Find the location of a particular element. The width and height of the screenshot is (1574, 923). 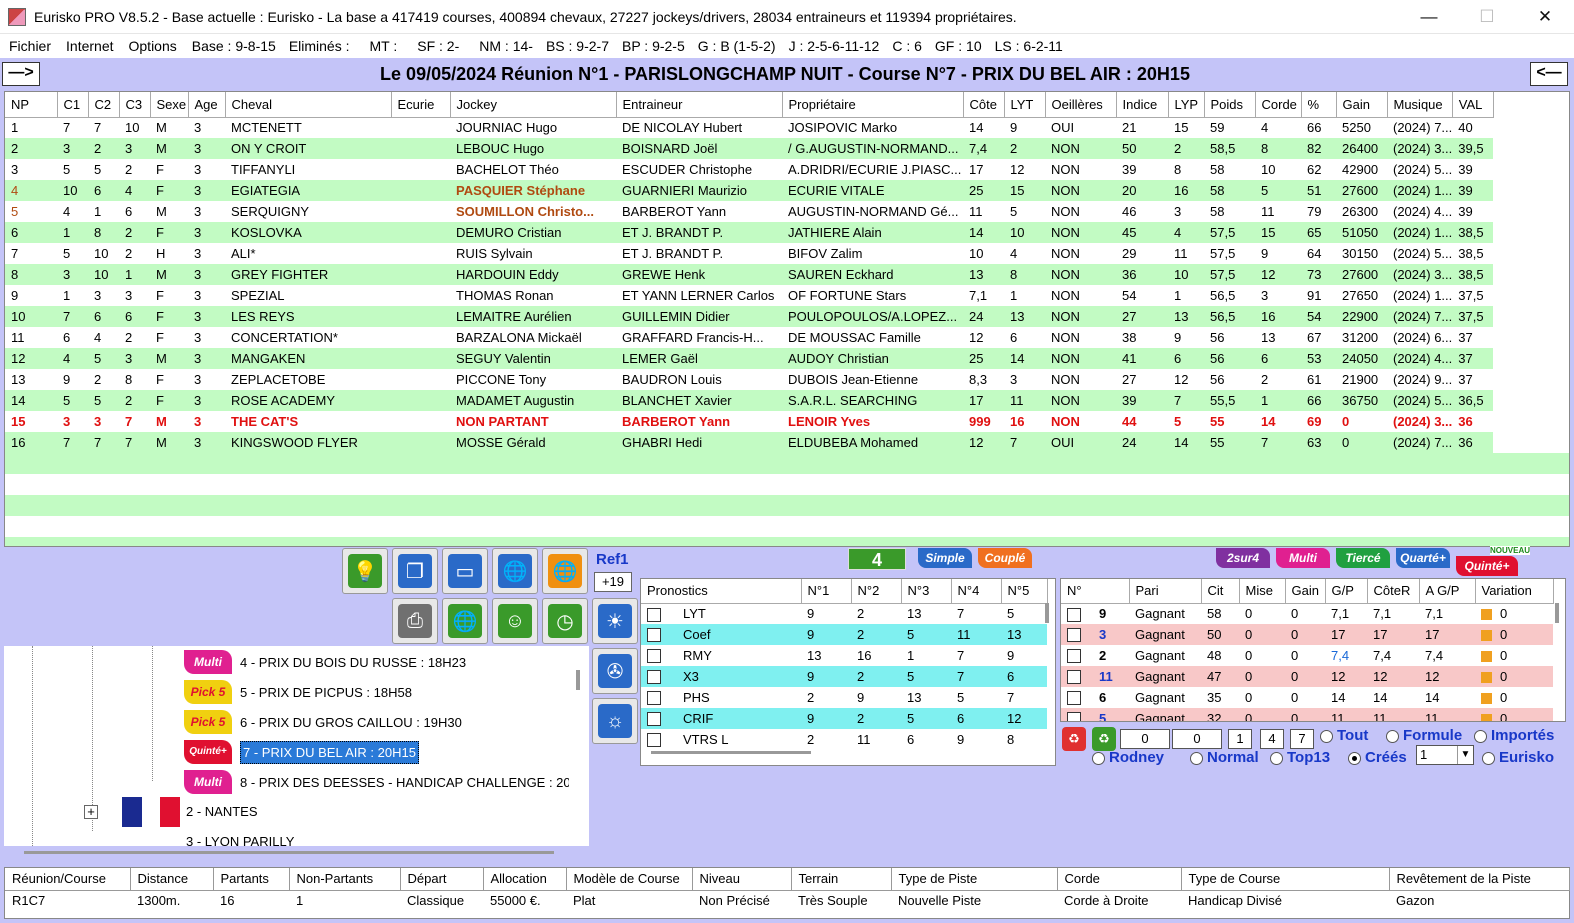

bet-tierce-button: Tiercé is located at coordinates (1363, 558).